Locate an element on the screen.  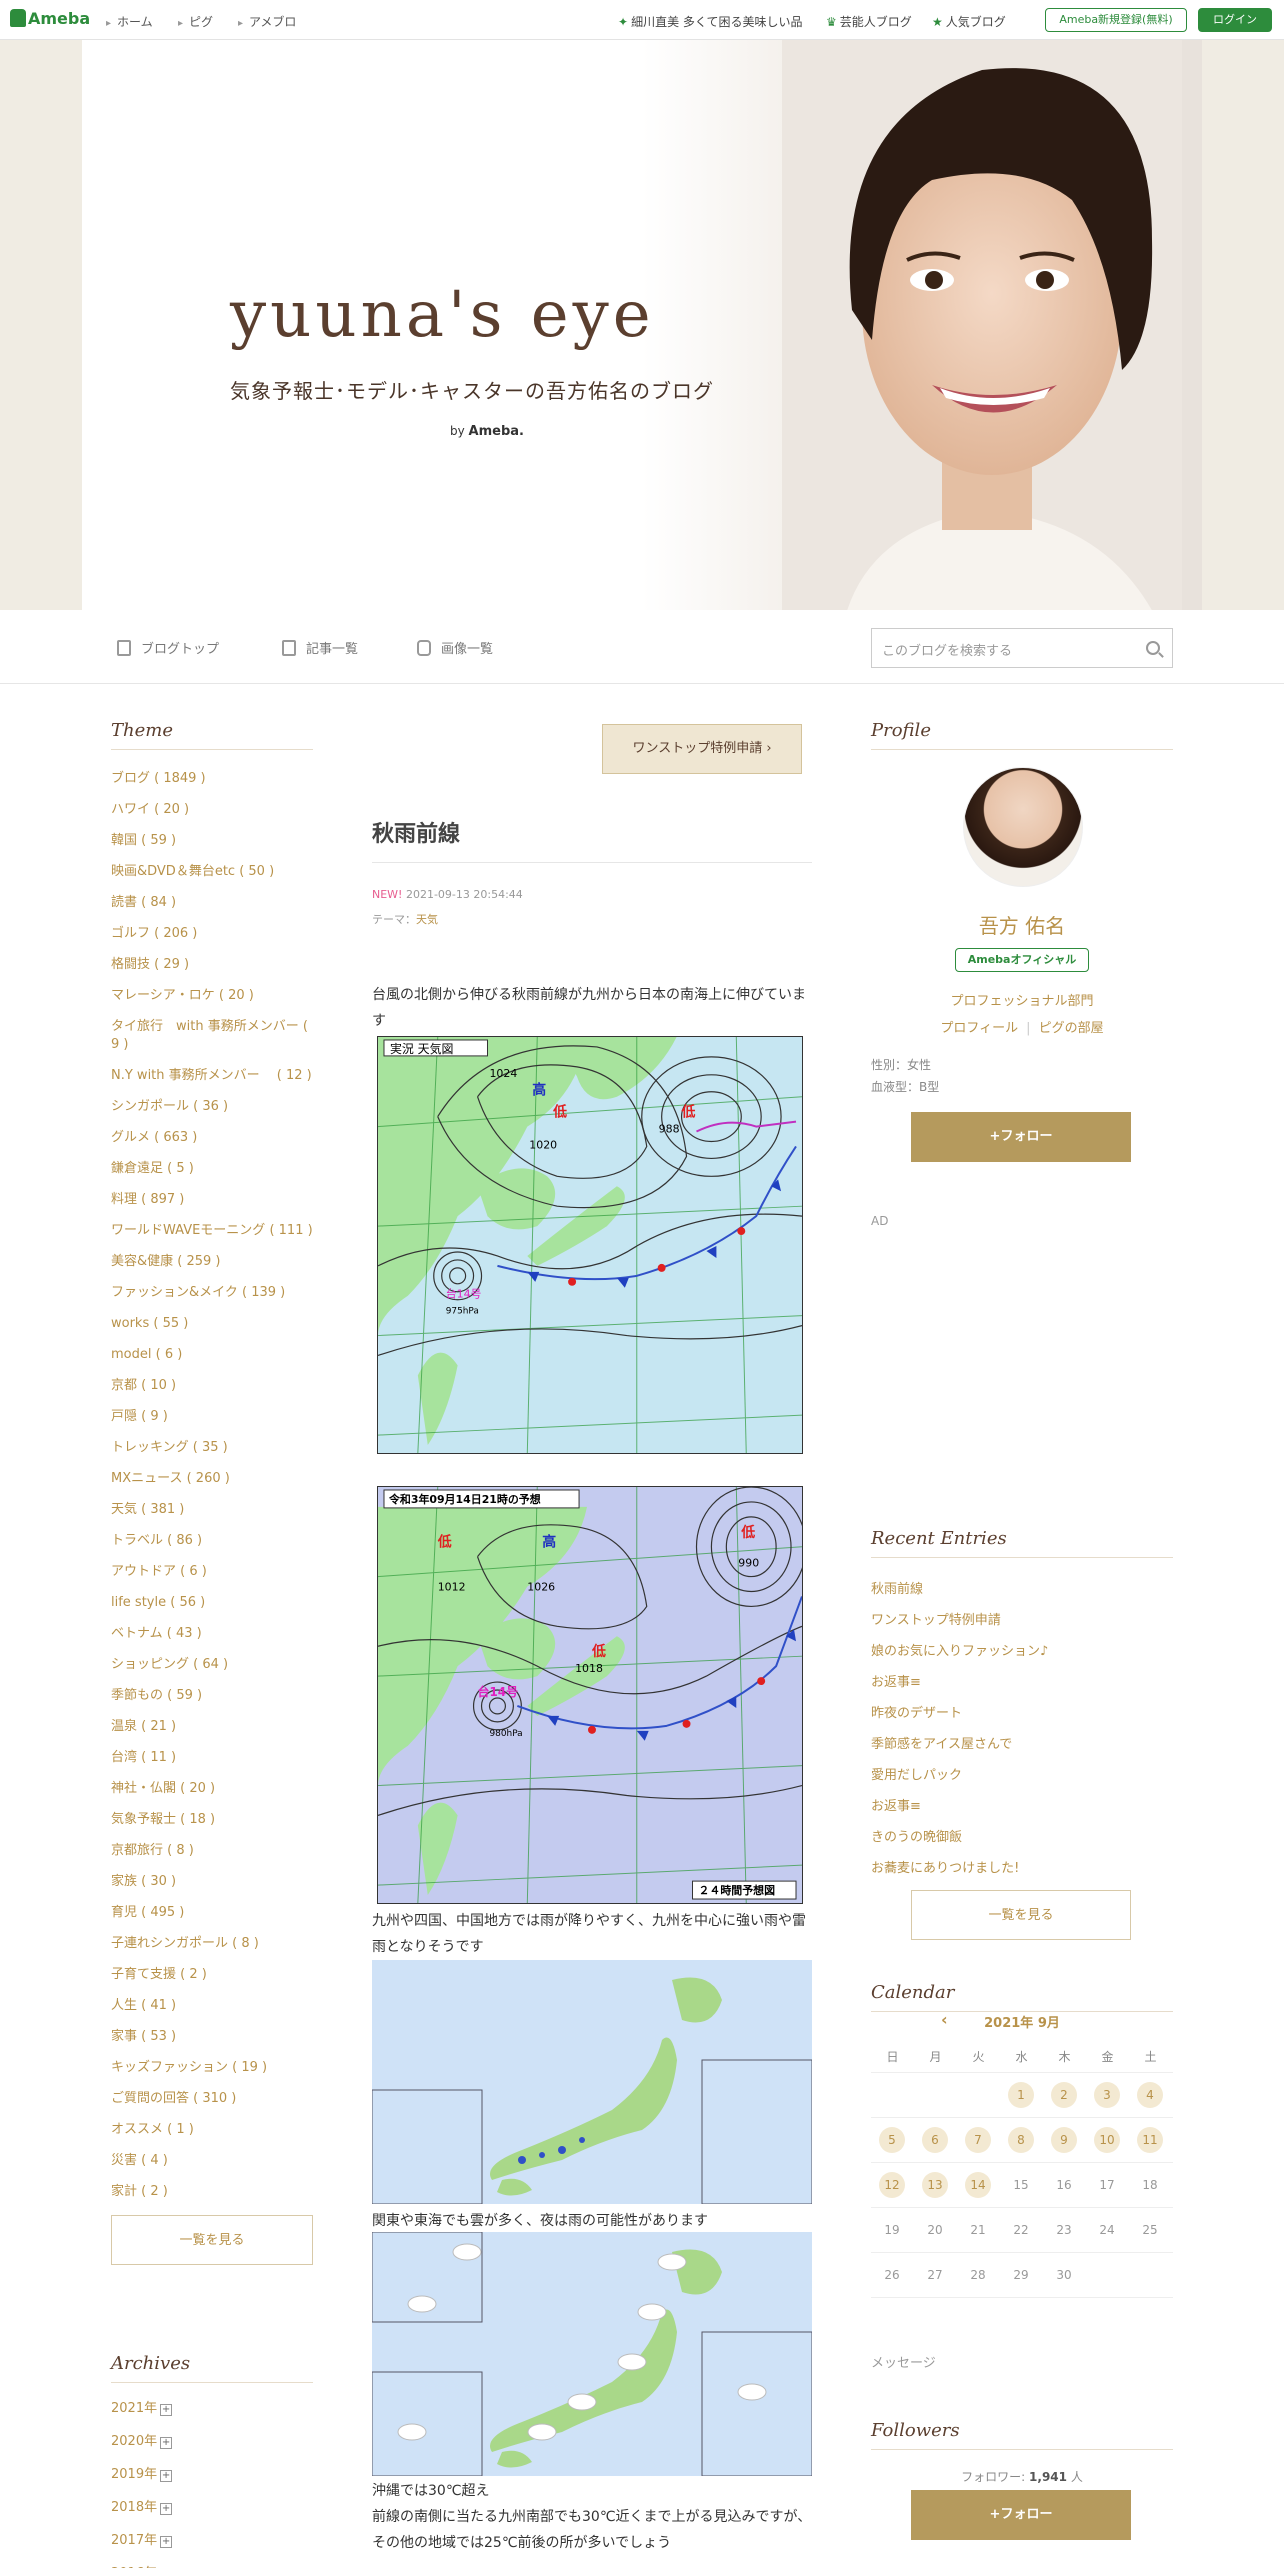
theme-item: アウトドア ( 6 ) is located at coordinates (212, 1572).